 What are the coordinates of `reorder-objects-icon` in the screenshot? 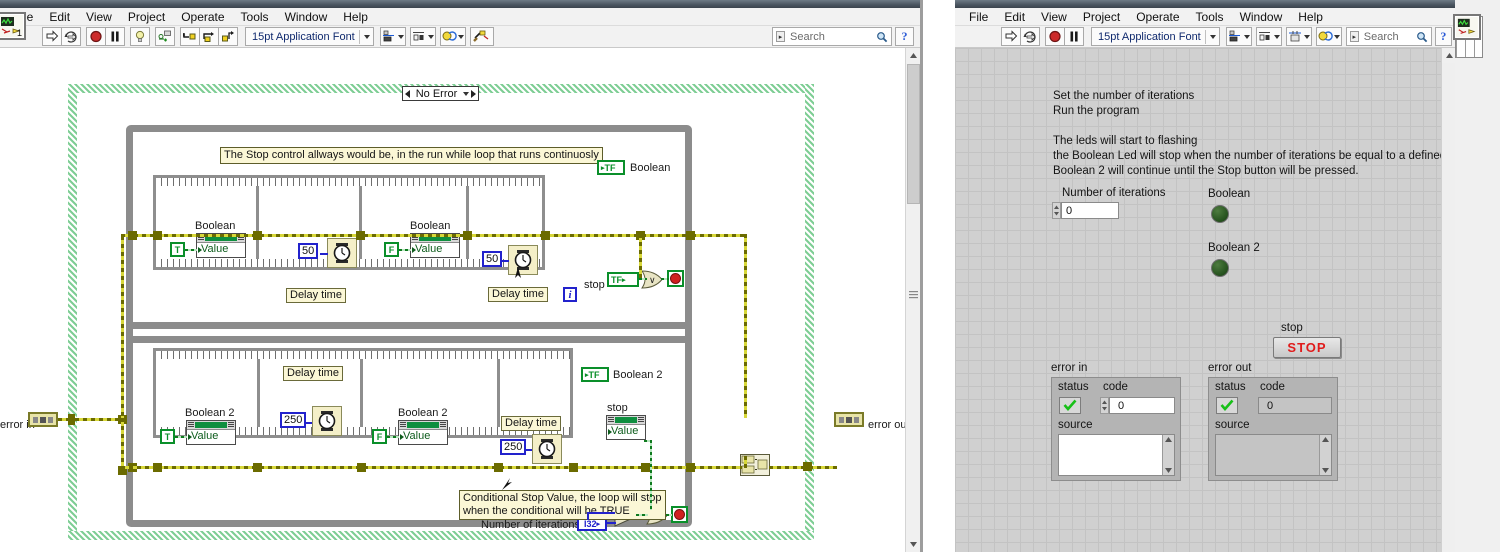 It's located at (452, 36).